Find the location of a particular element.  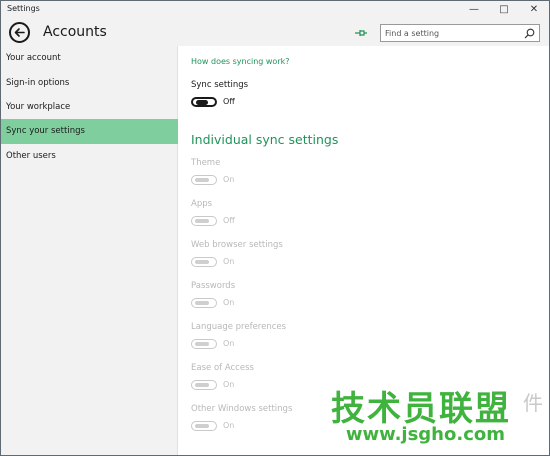

web-browser-settings-state: On is located at coordinates (229, 261).